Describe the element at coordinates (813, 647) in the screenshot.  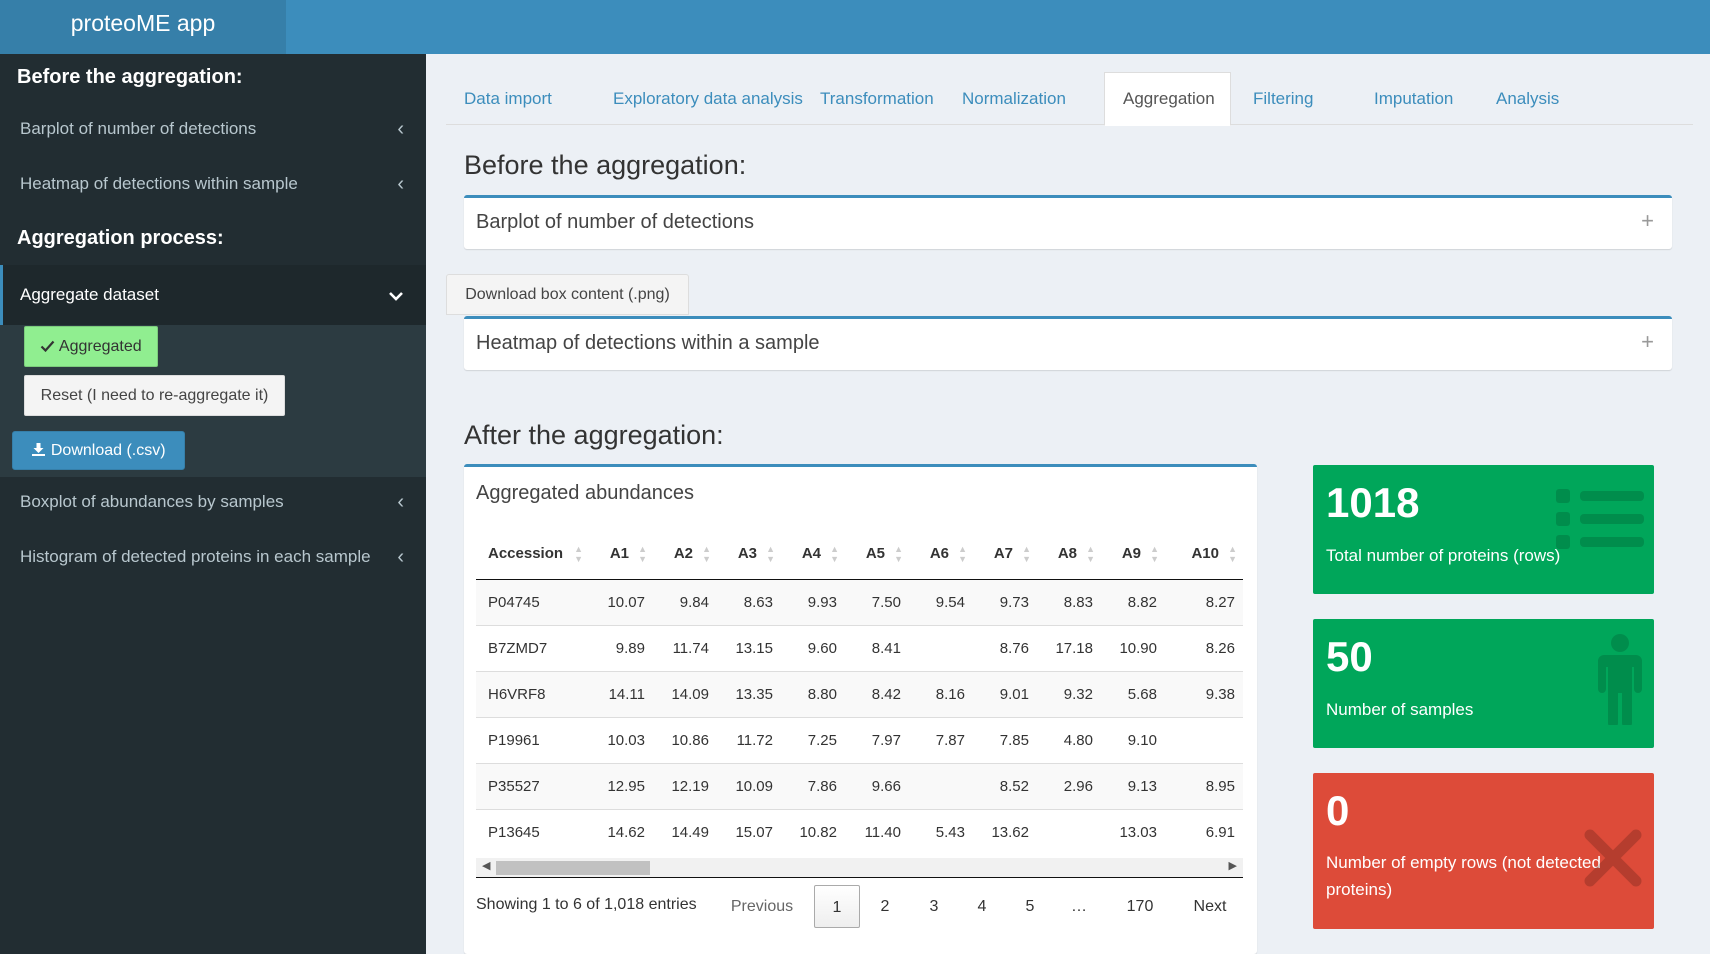
I see `abundance-cell: 9.60` at that location.